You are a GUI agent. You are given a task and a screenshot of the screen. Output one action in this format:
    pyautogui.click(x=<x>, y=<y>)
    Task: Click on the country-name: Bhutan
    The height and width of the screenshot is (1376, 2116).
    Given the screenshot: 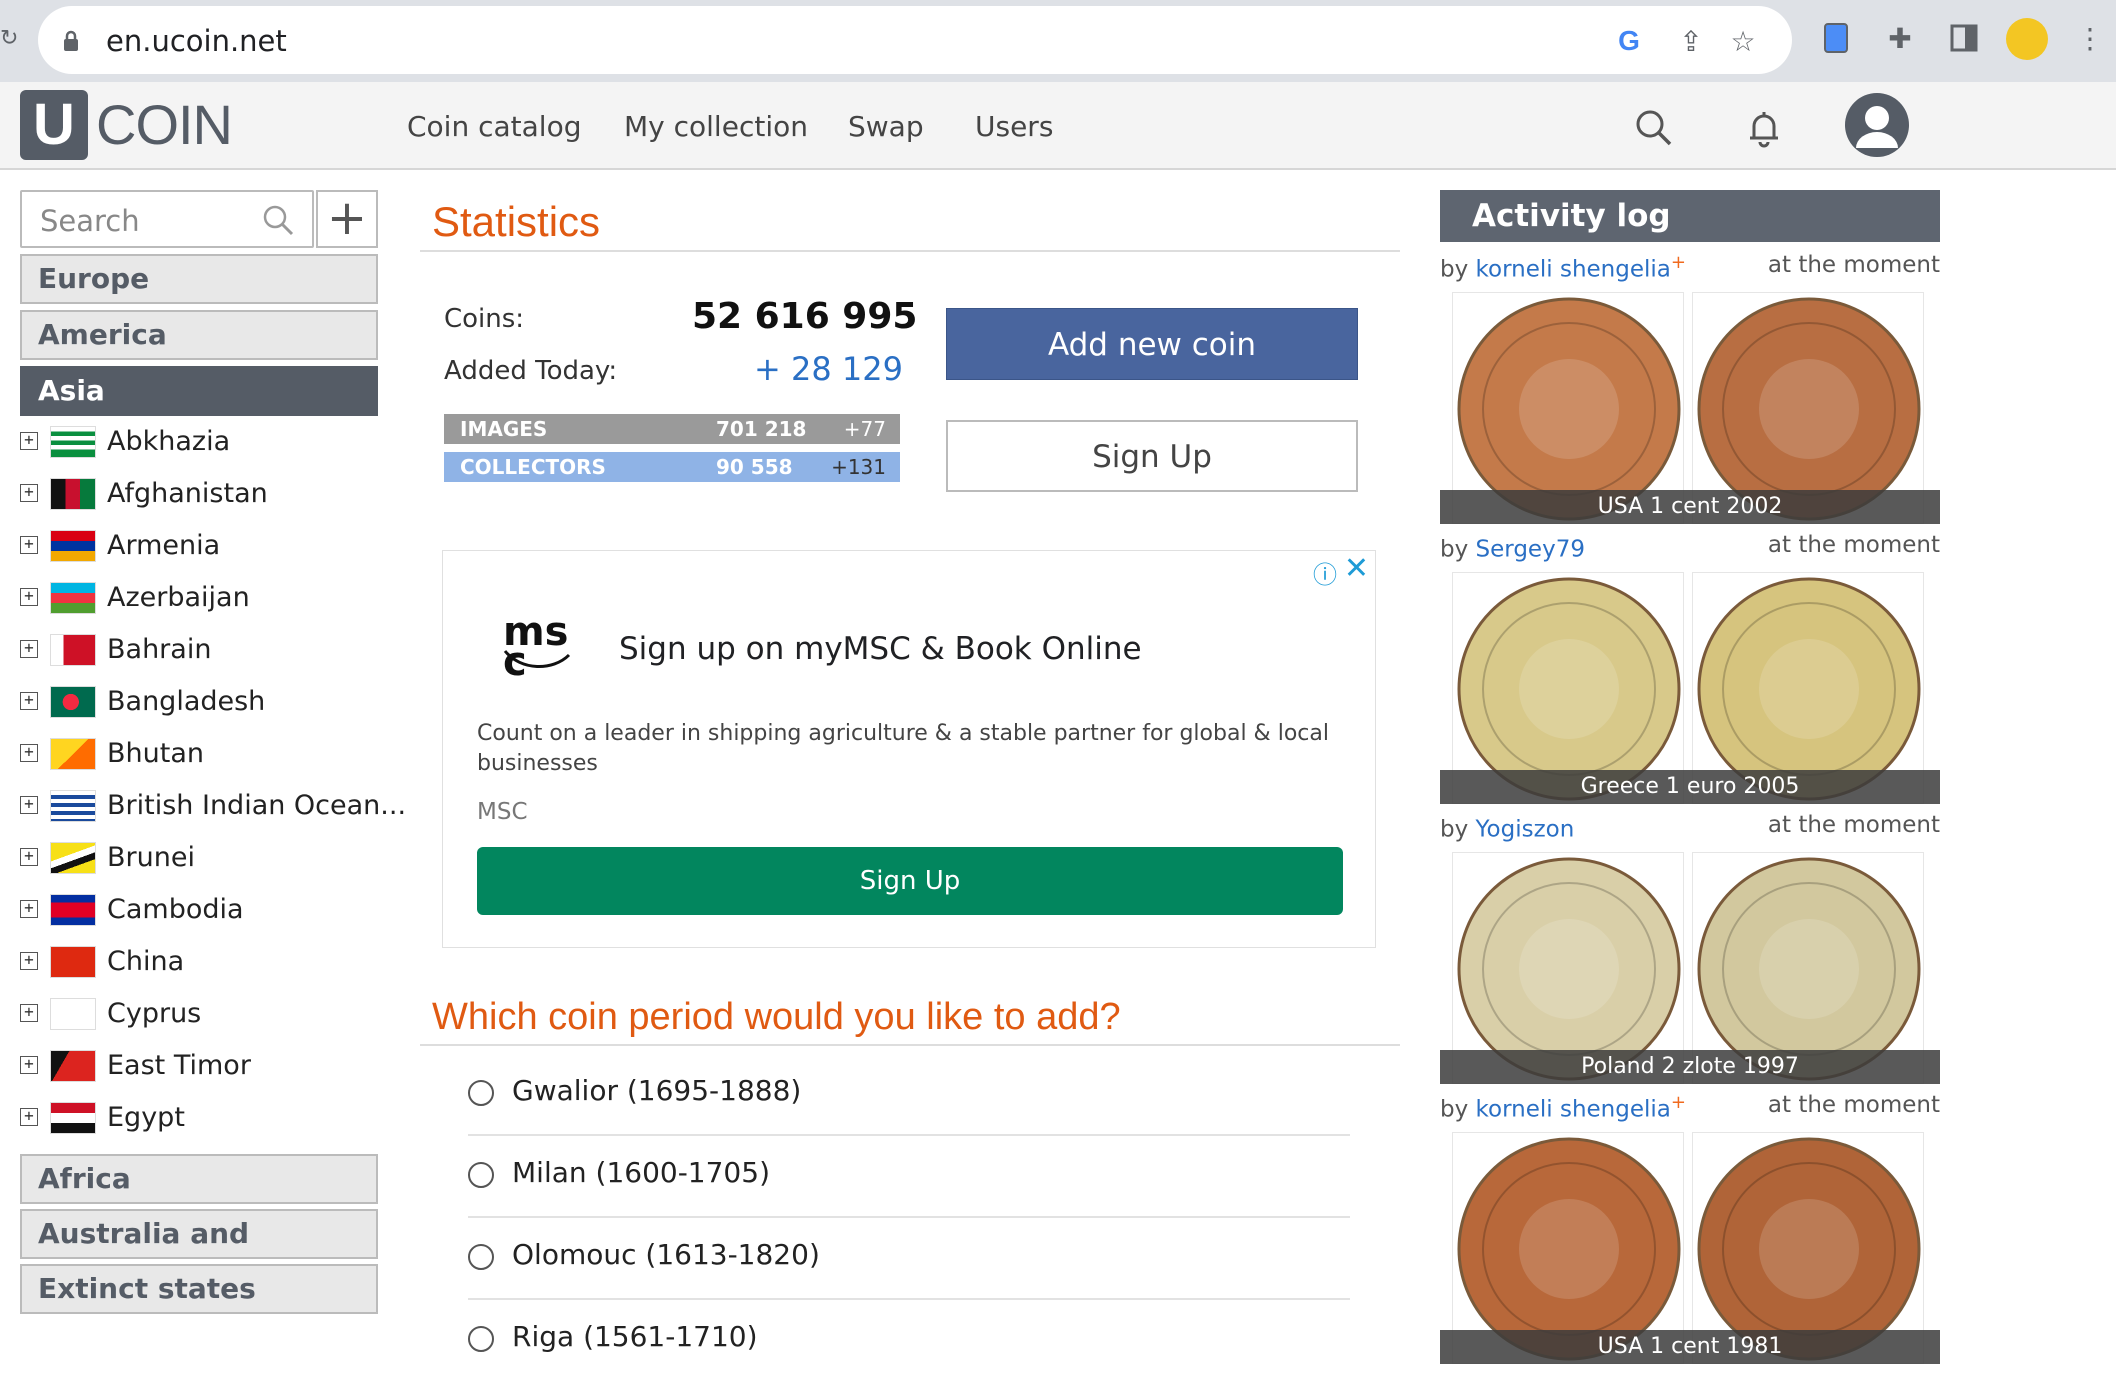 What is the action you would take?
    pyautogui.click(x=155, y=753)
    